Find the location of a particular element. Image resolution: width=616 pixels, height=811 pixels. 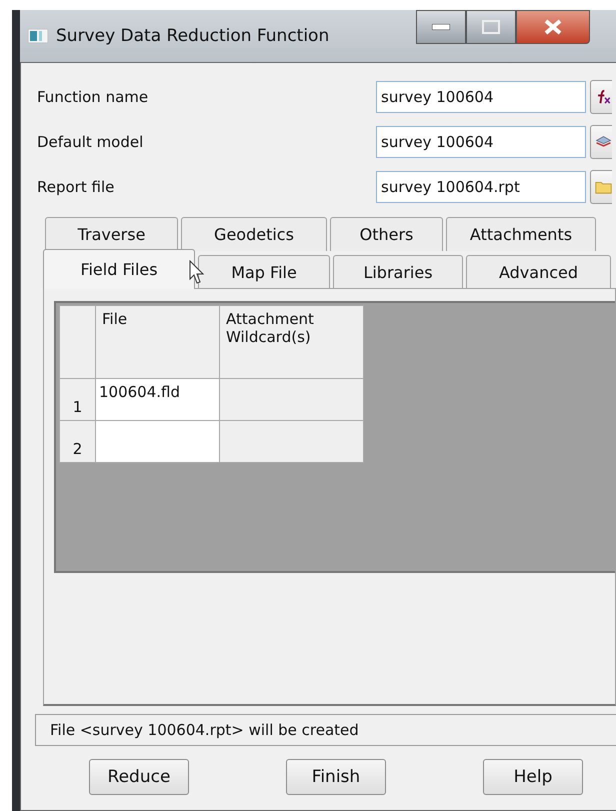

field-label: Report file is located at coordinates (76, 187).